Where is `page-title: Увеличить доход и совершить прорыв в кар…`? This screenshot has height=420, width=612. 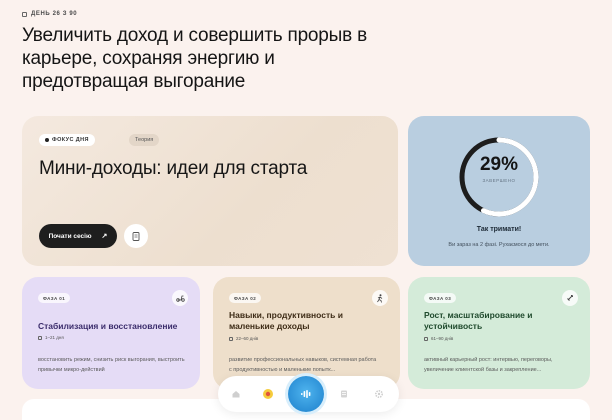 page-title: Увеличить доход и совершить прорыв в кар… is located at coordinates (194, 58).